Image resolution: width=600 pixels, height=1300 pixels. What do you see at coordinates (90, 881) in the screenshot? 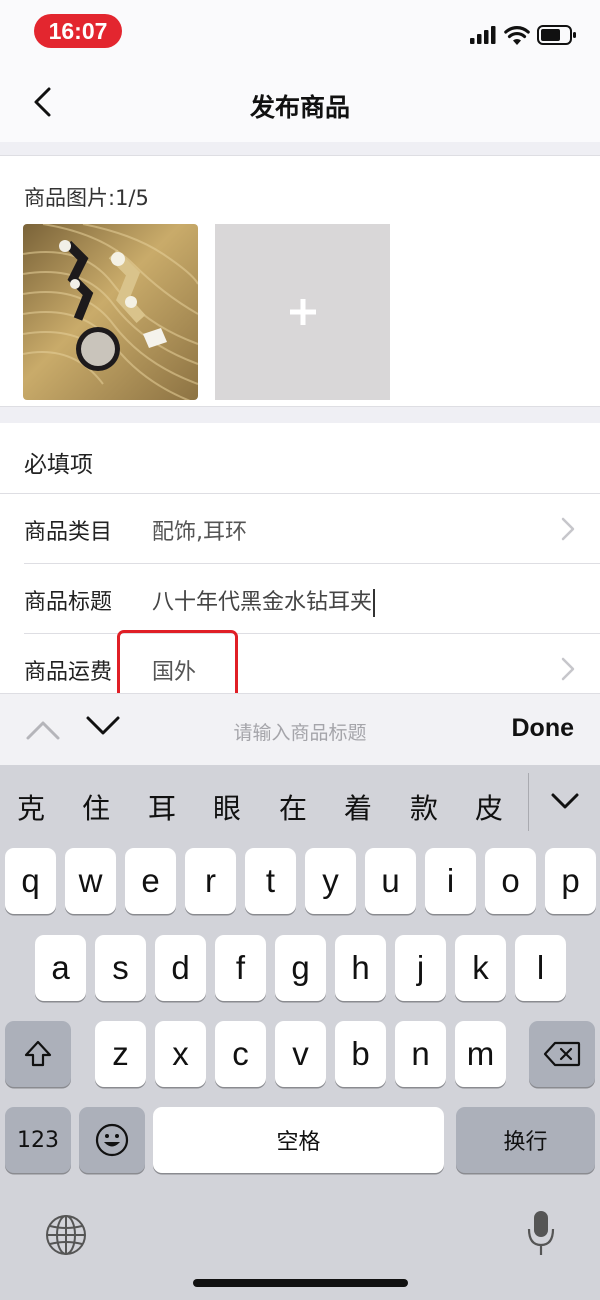
I see `key-w: w` at bounding box center [90, 881].